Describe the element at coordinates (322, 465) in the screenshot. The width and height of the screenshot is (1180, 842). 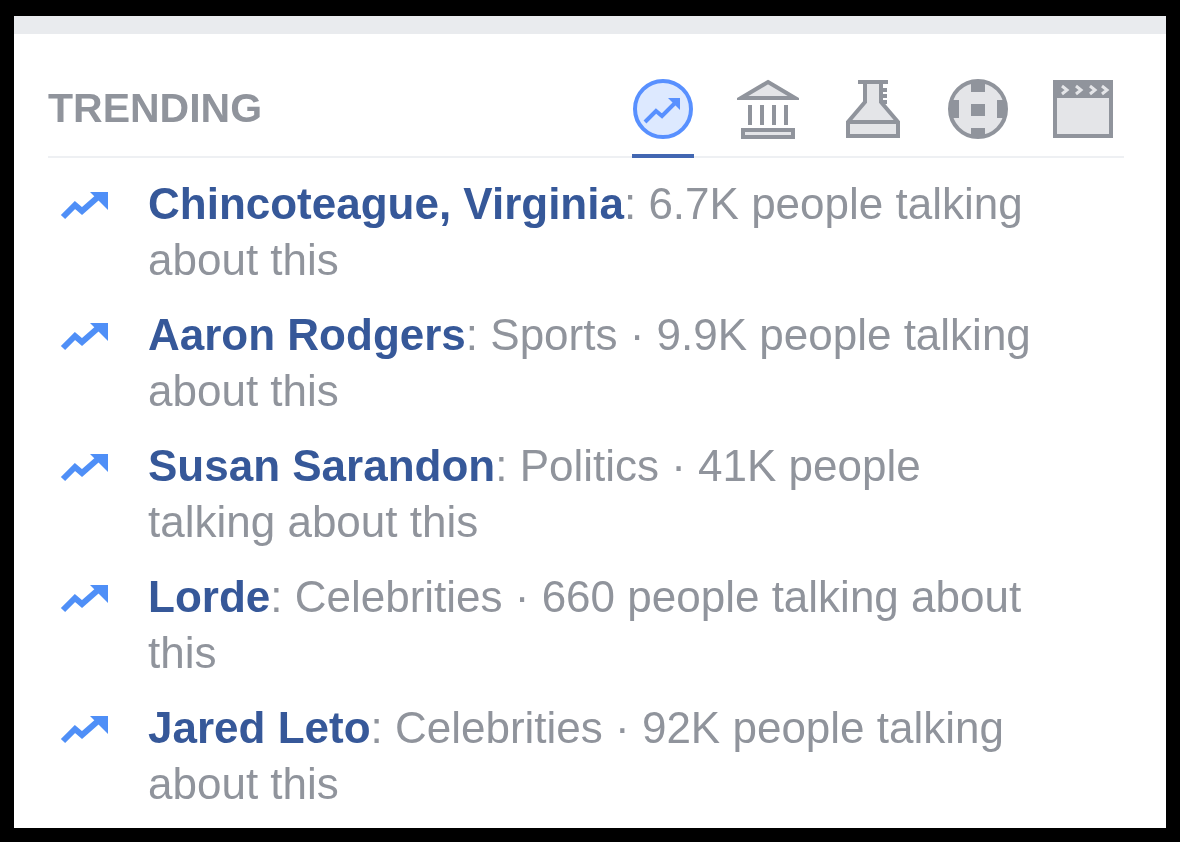
I see `topic-link: Susan Sarandon` at that location.